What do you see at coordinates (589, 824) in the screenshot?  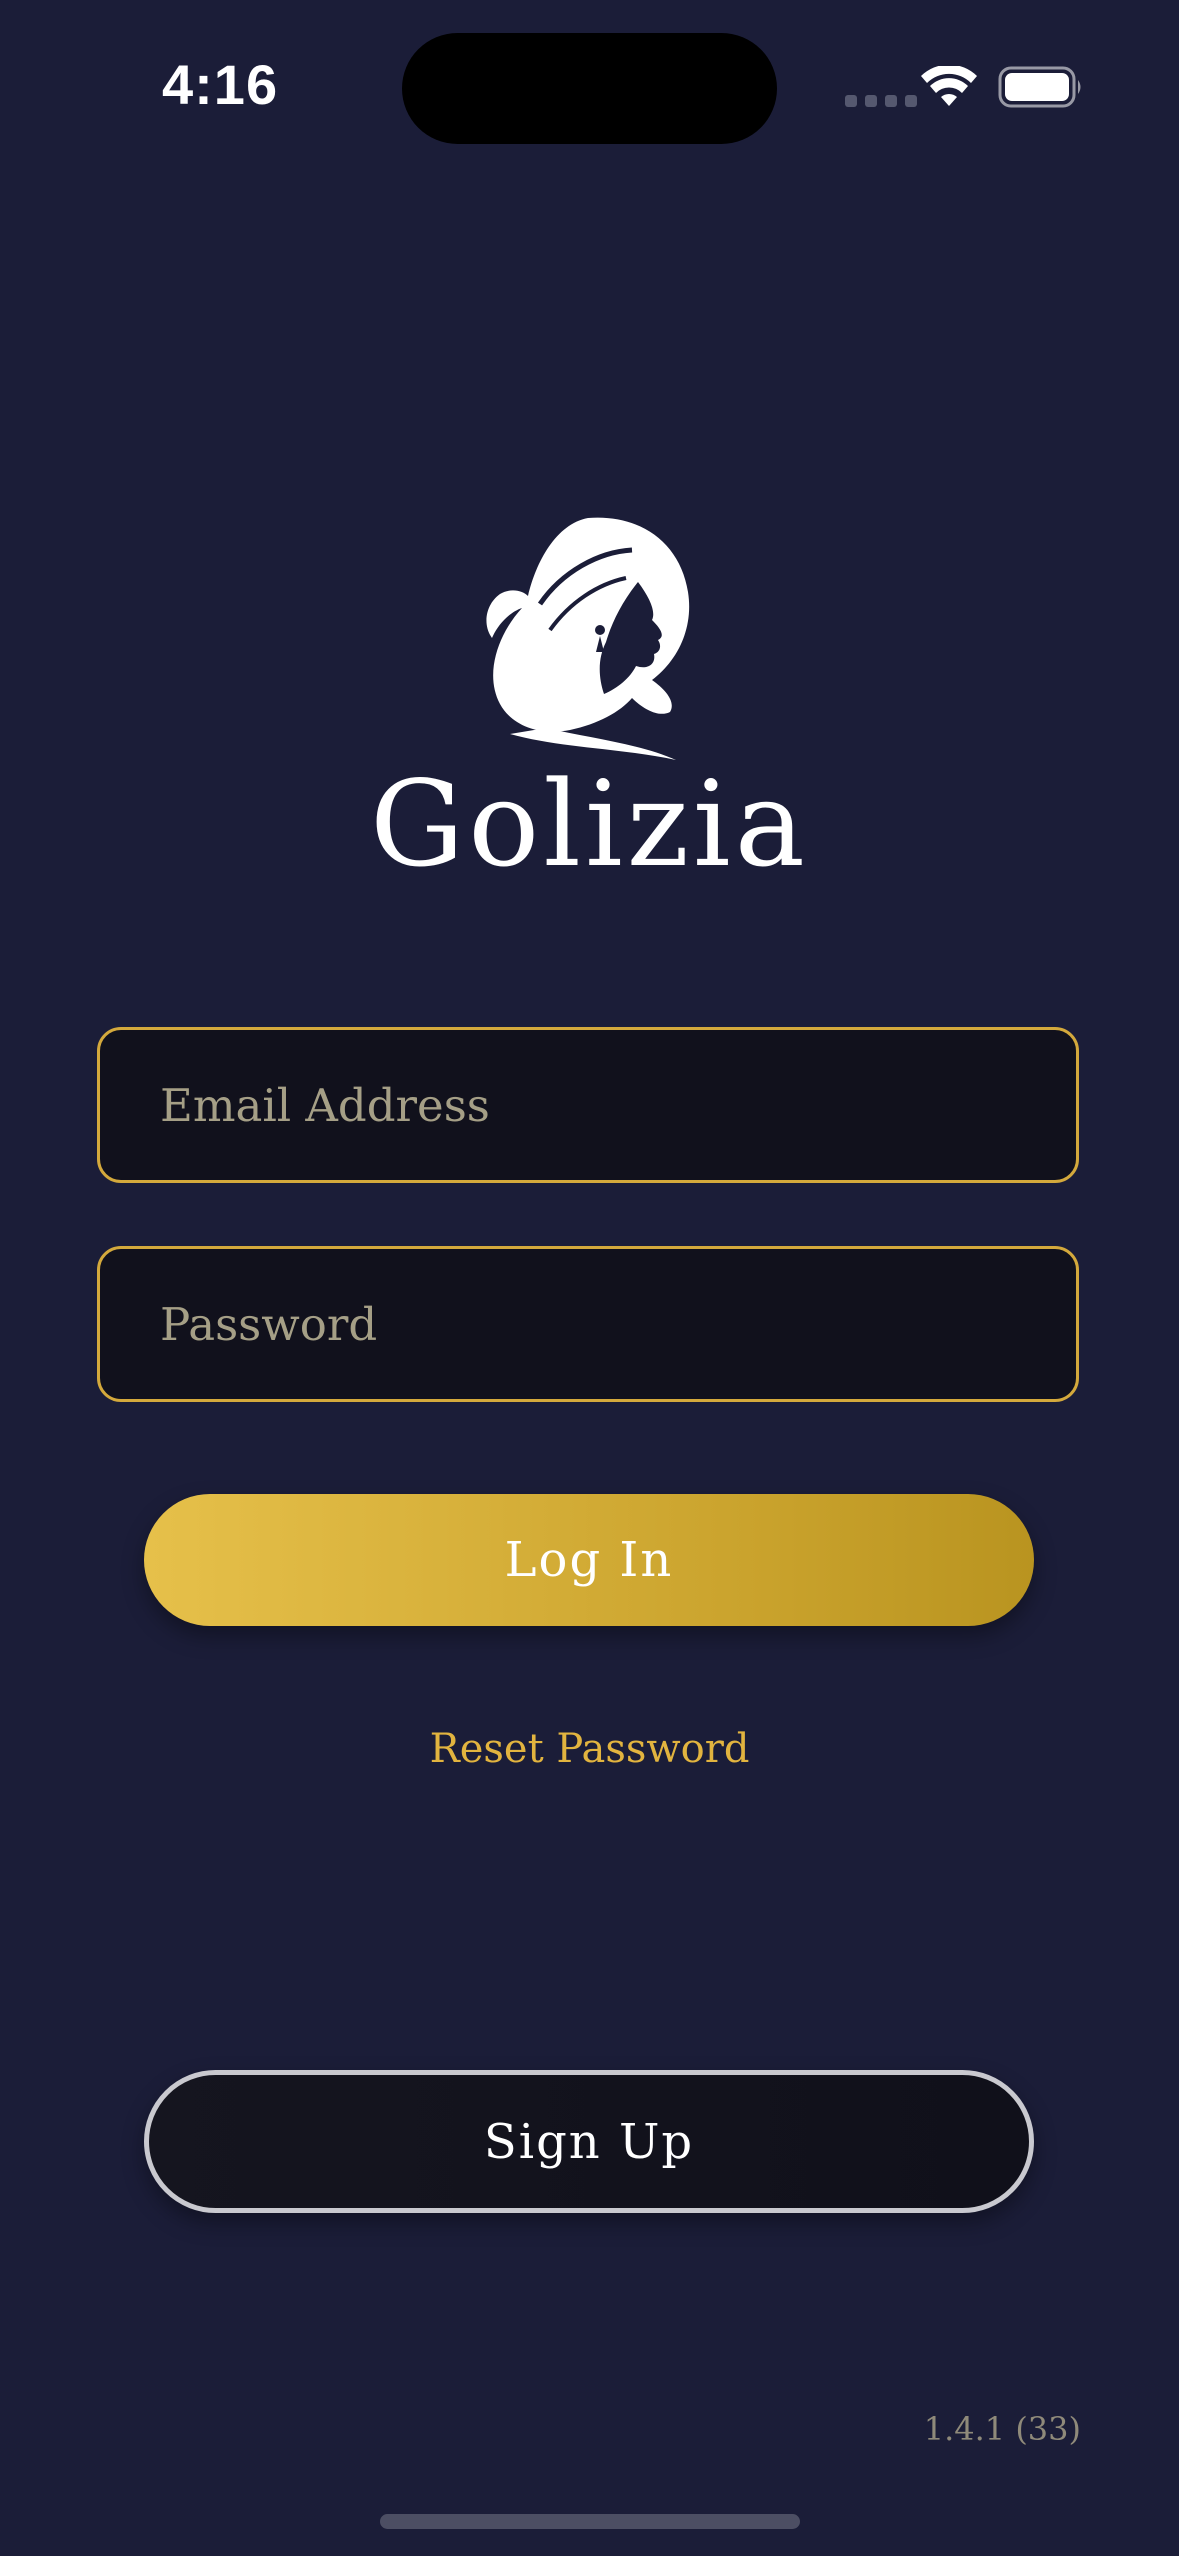 I see `brand-name: Golizia` at bounding box center [589, 824].